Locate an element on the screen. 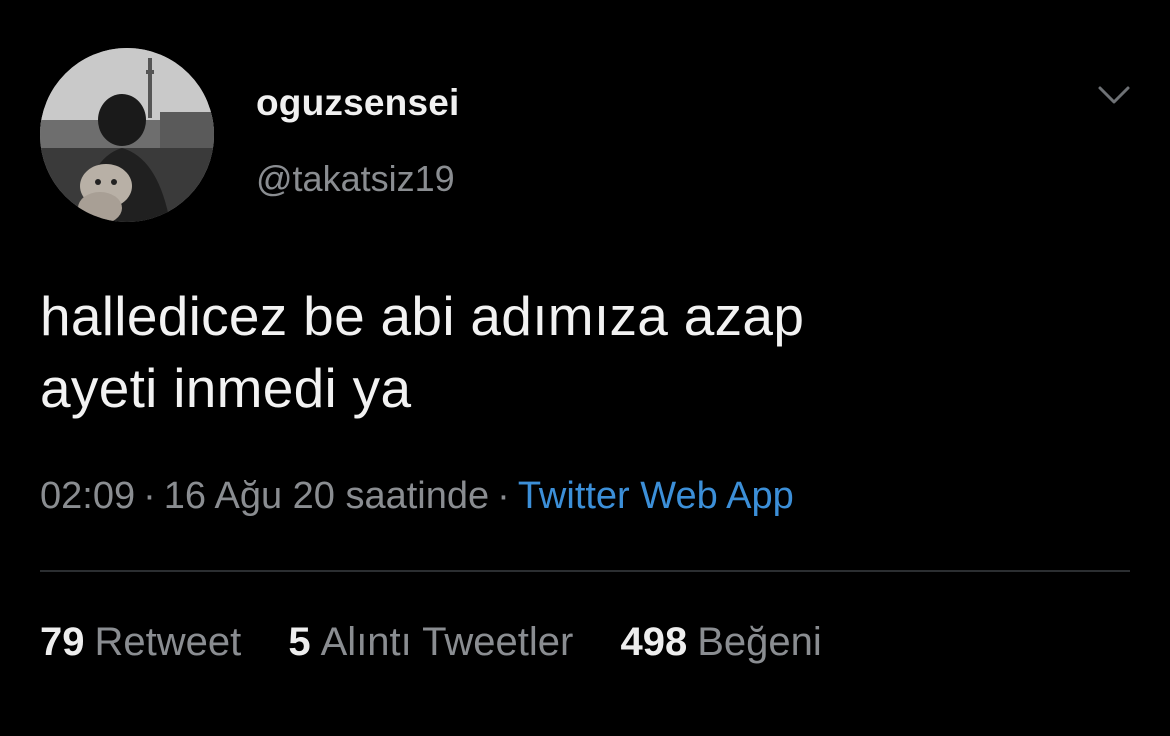 The image size is (1170, 736). user-avatar-photo is located at coordinates (127, 135).